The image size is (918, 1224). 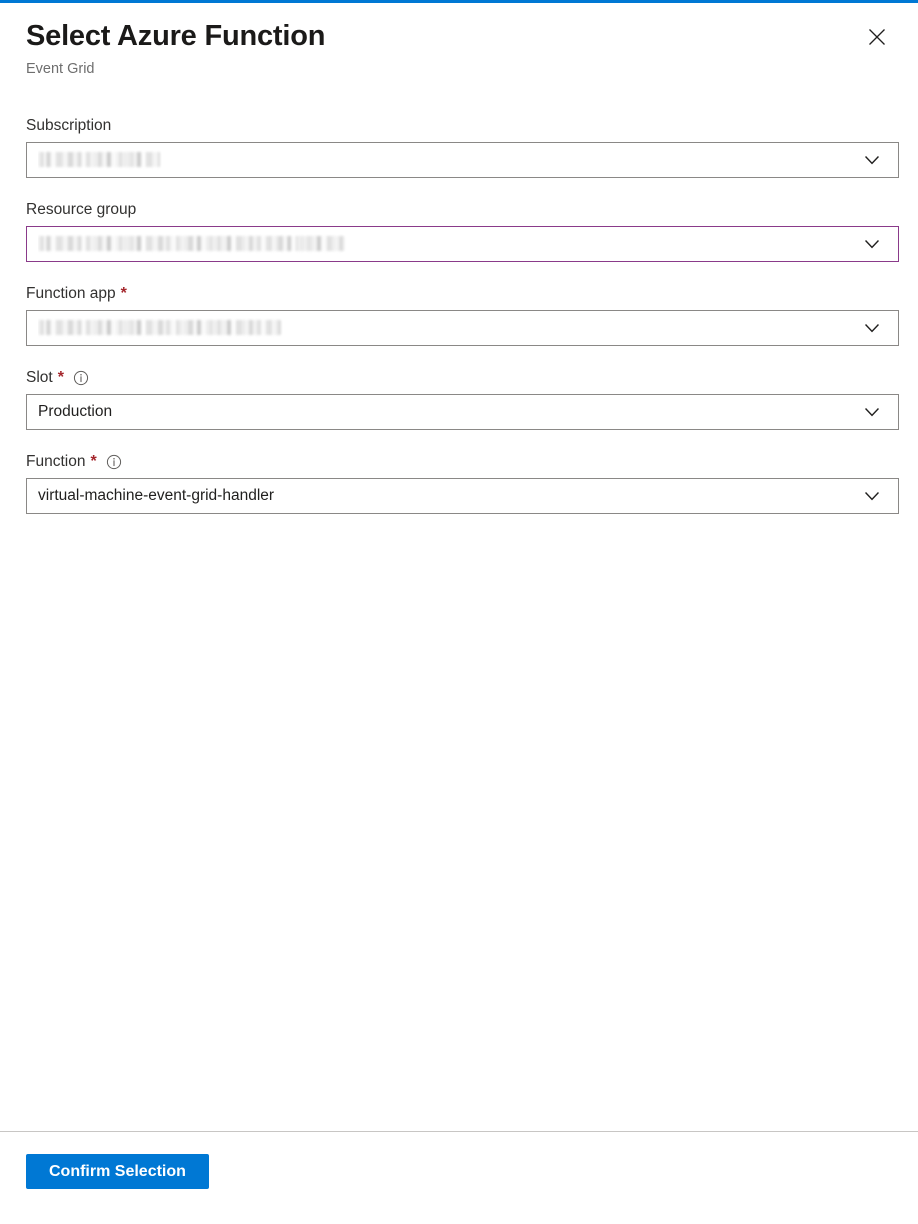 I want to click on function-app-select, so click(x=462, y=328).